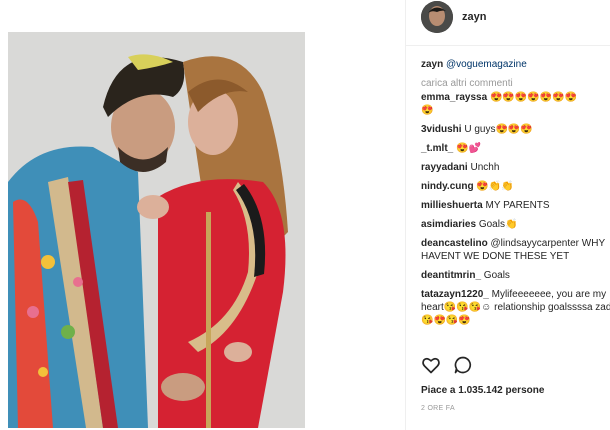  I want to click on comment: _t.mlt_ 😍💕, so click(515, 148).